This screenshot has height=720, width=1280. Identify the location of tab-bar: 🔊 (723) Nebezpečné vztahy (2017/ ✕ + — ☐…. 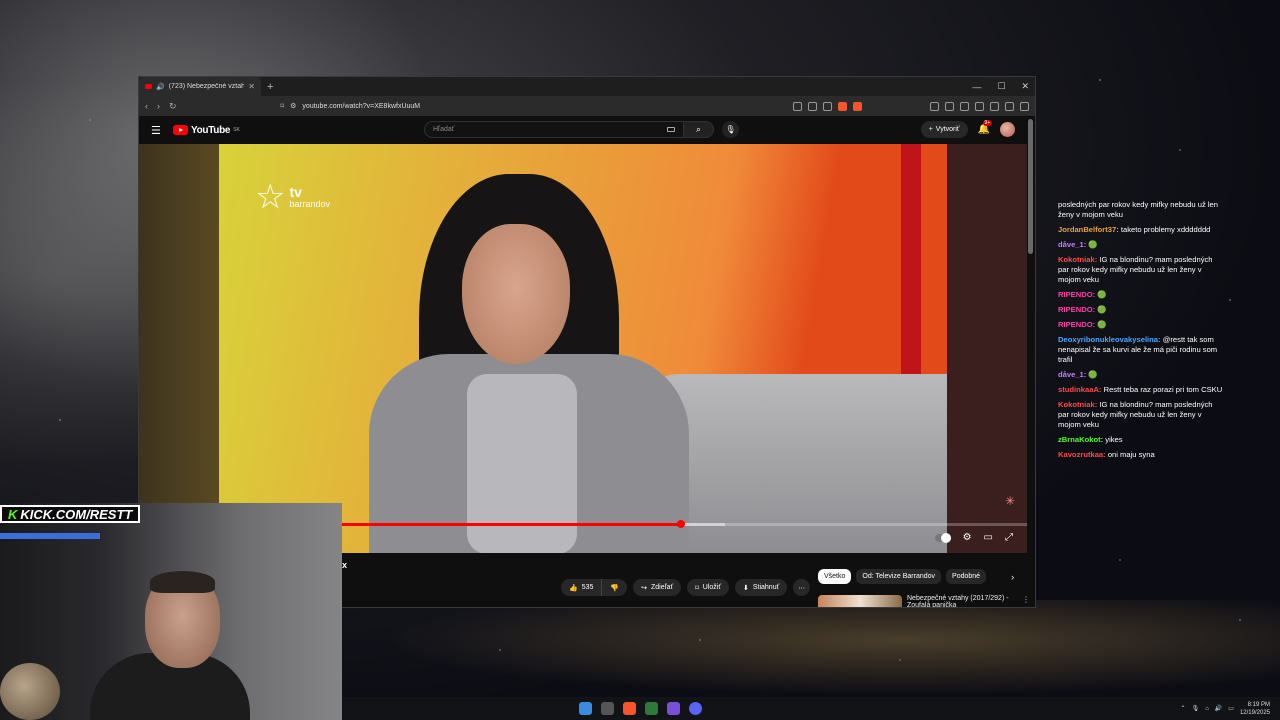
(587, 86).